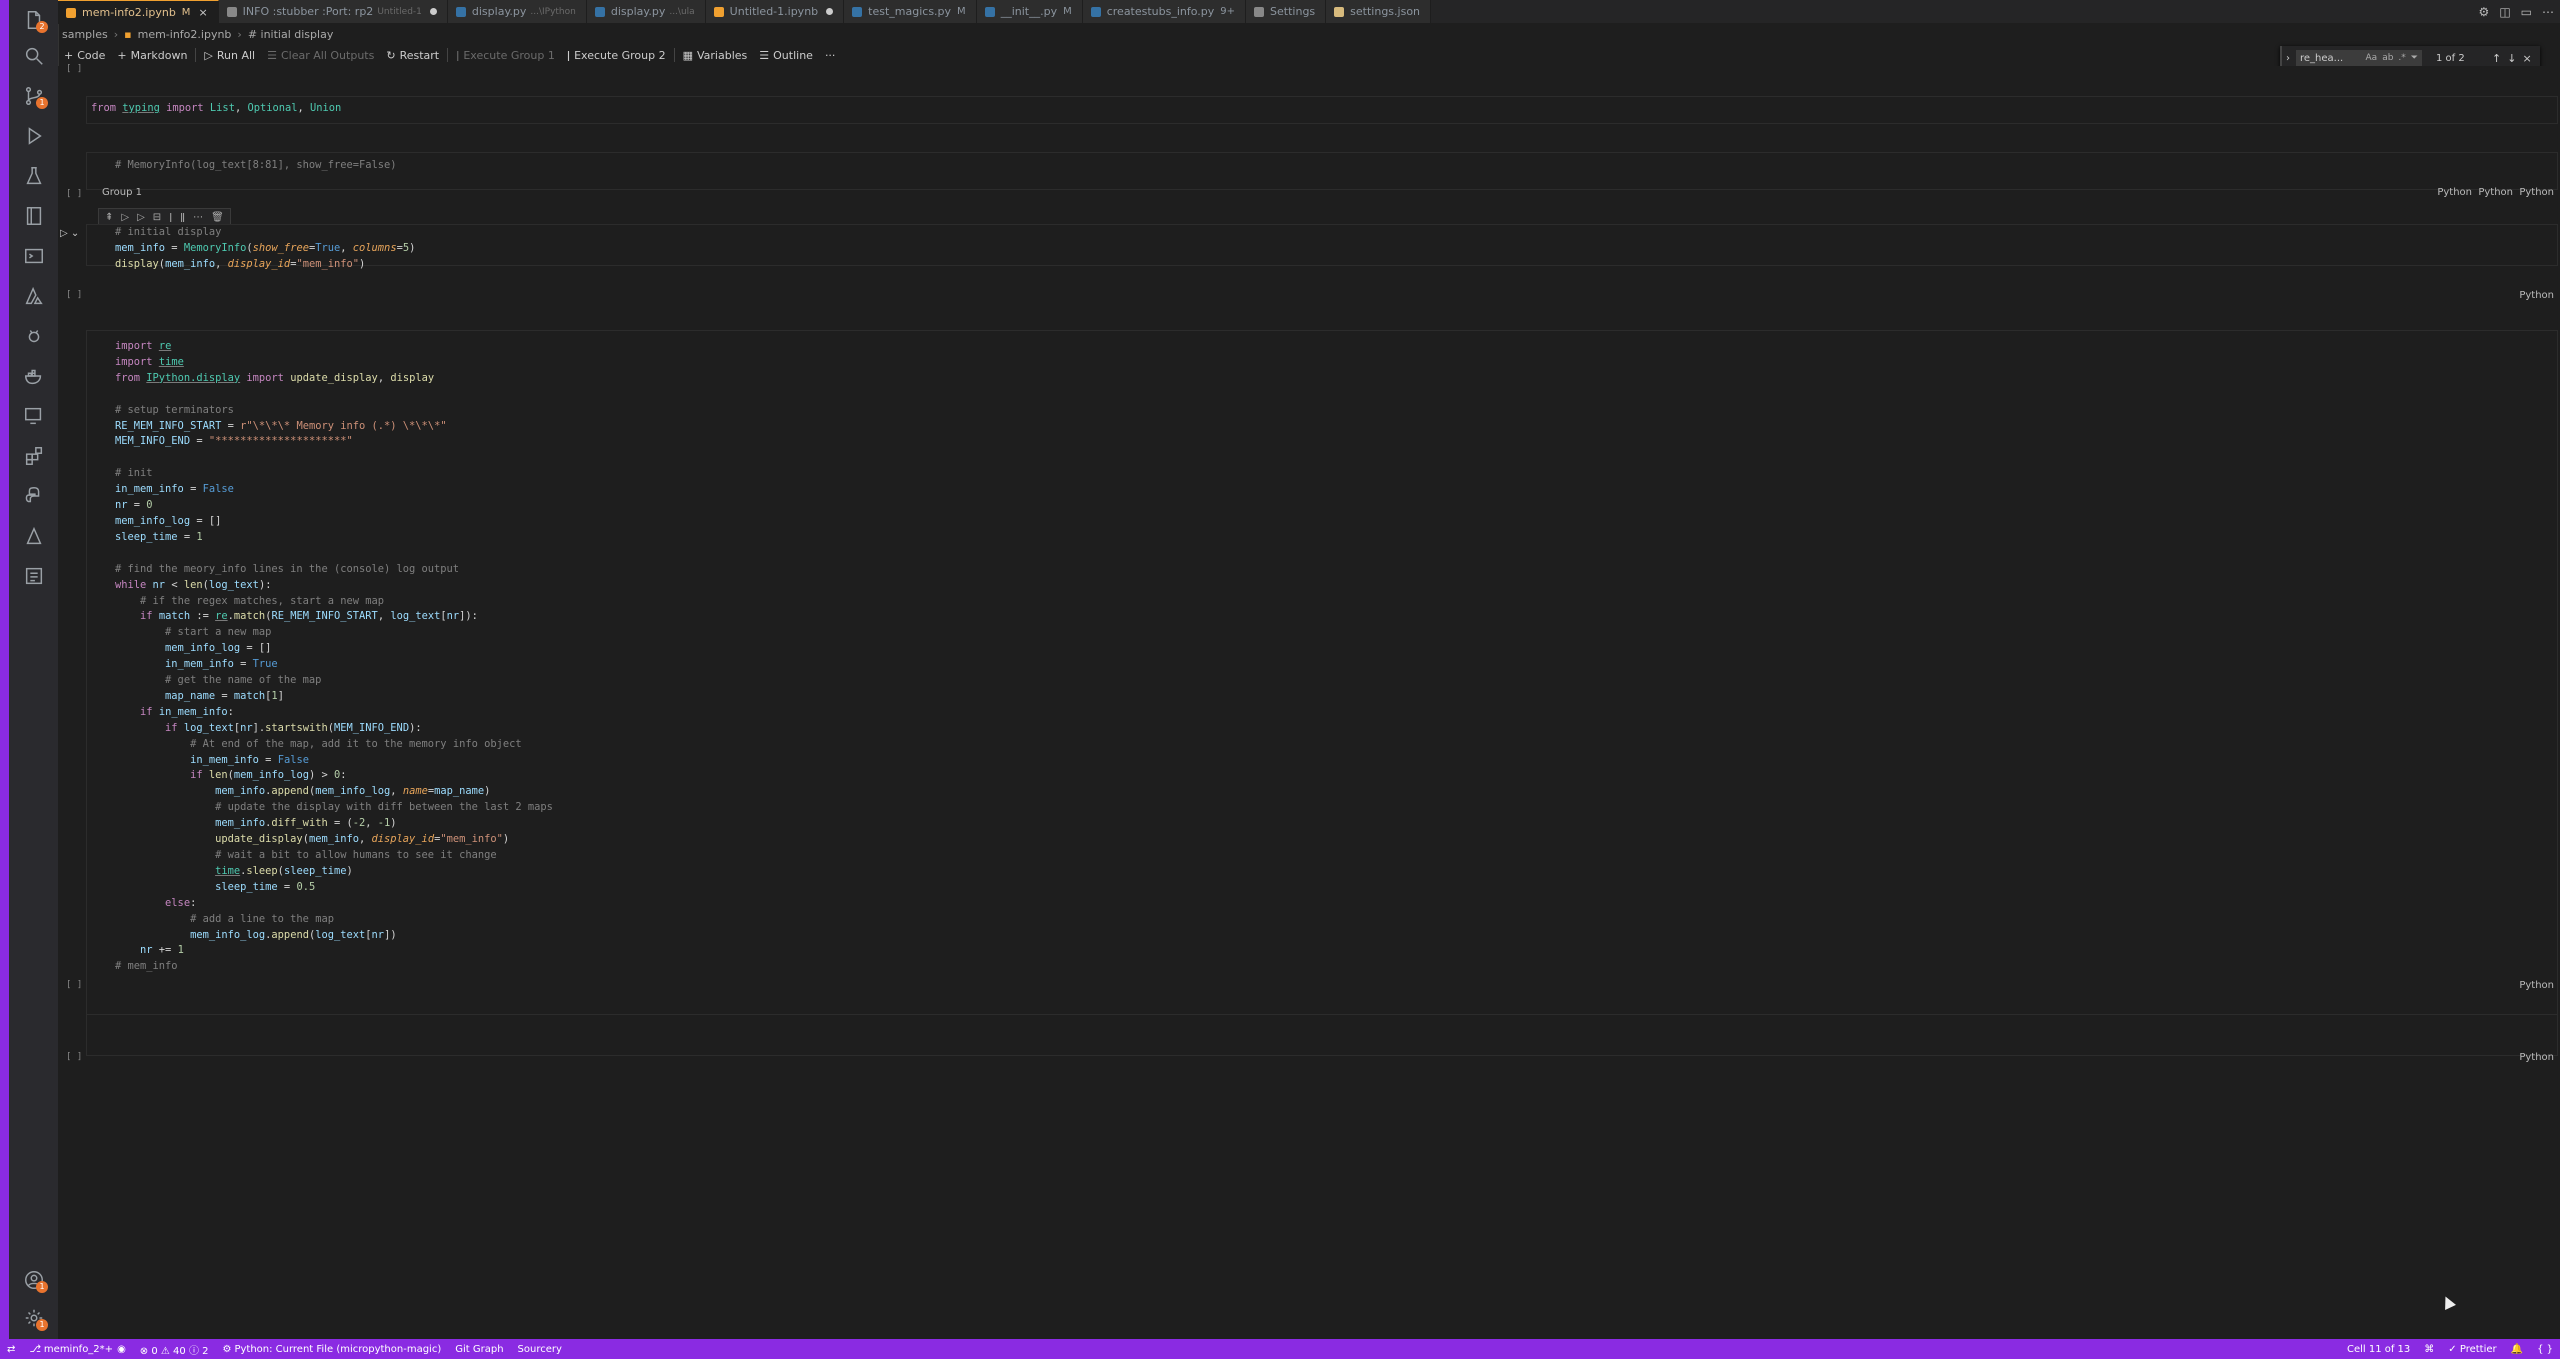 The width and height of the screenshot is (2560, 1359). Describe the element at coordinates (33, 1280) in the screenshot. I see `accounts-icon: 1` at that location.